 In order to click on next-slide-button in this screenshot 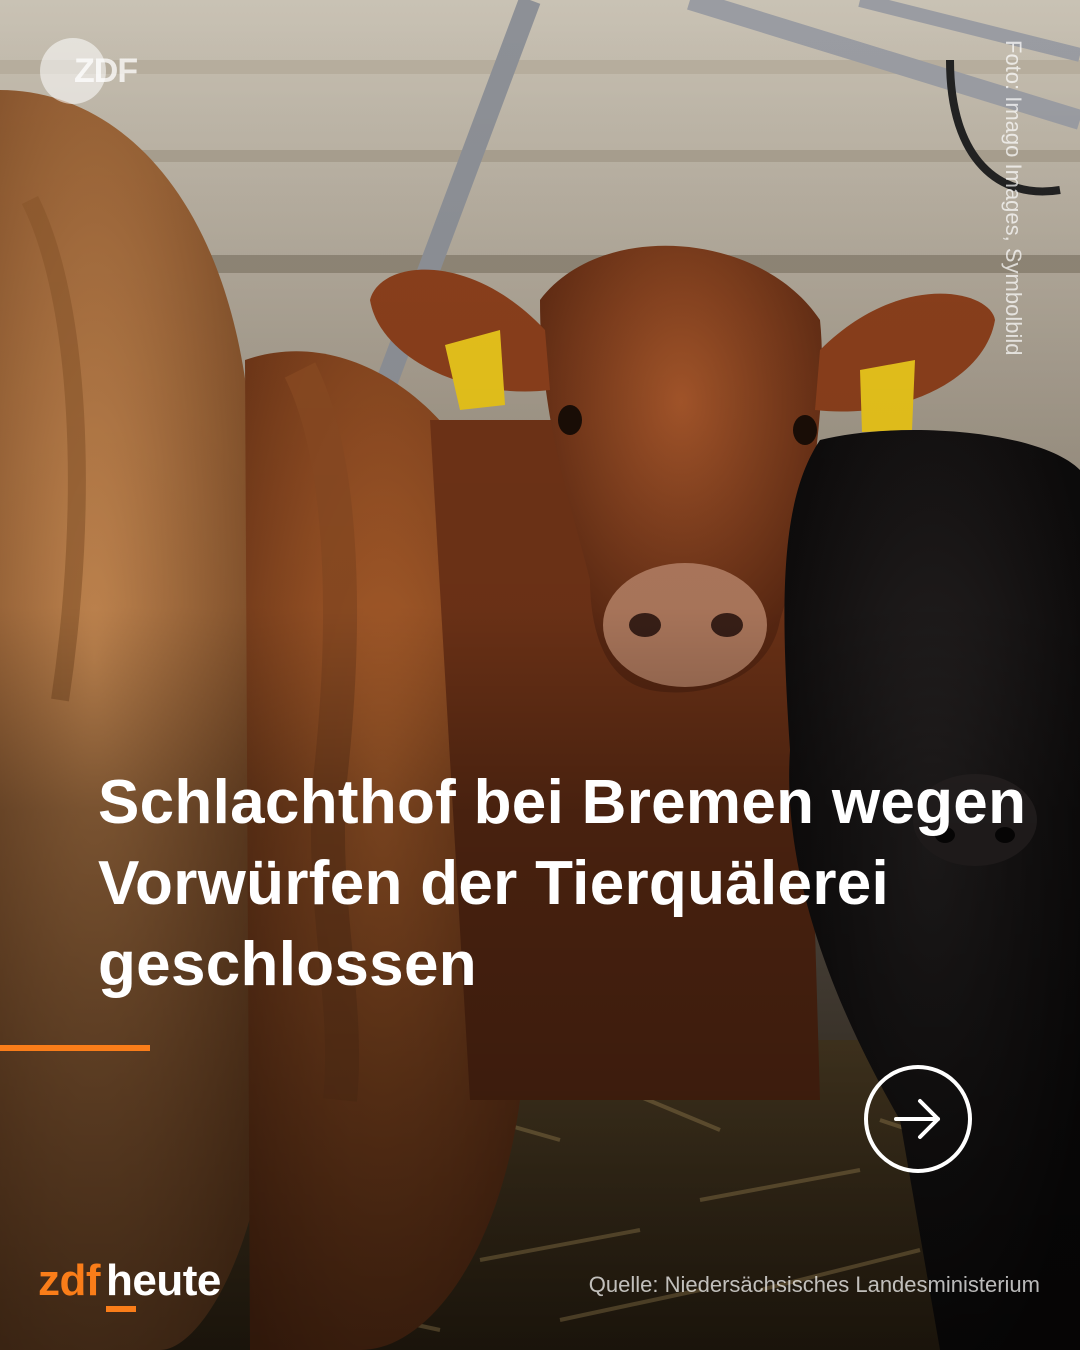, I will do `click(918, 1119)`.